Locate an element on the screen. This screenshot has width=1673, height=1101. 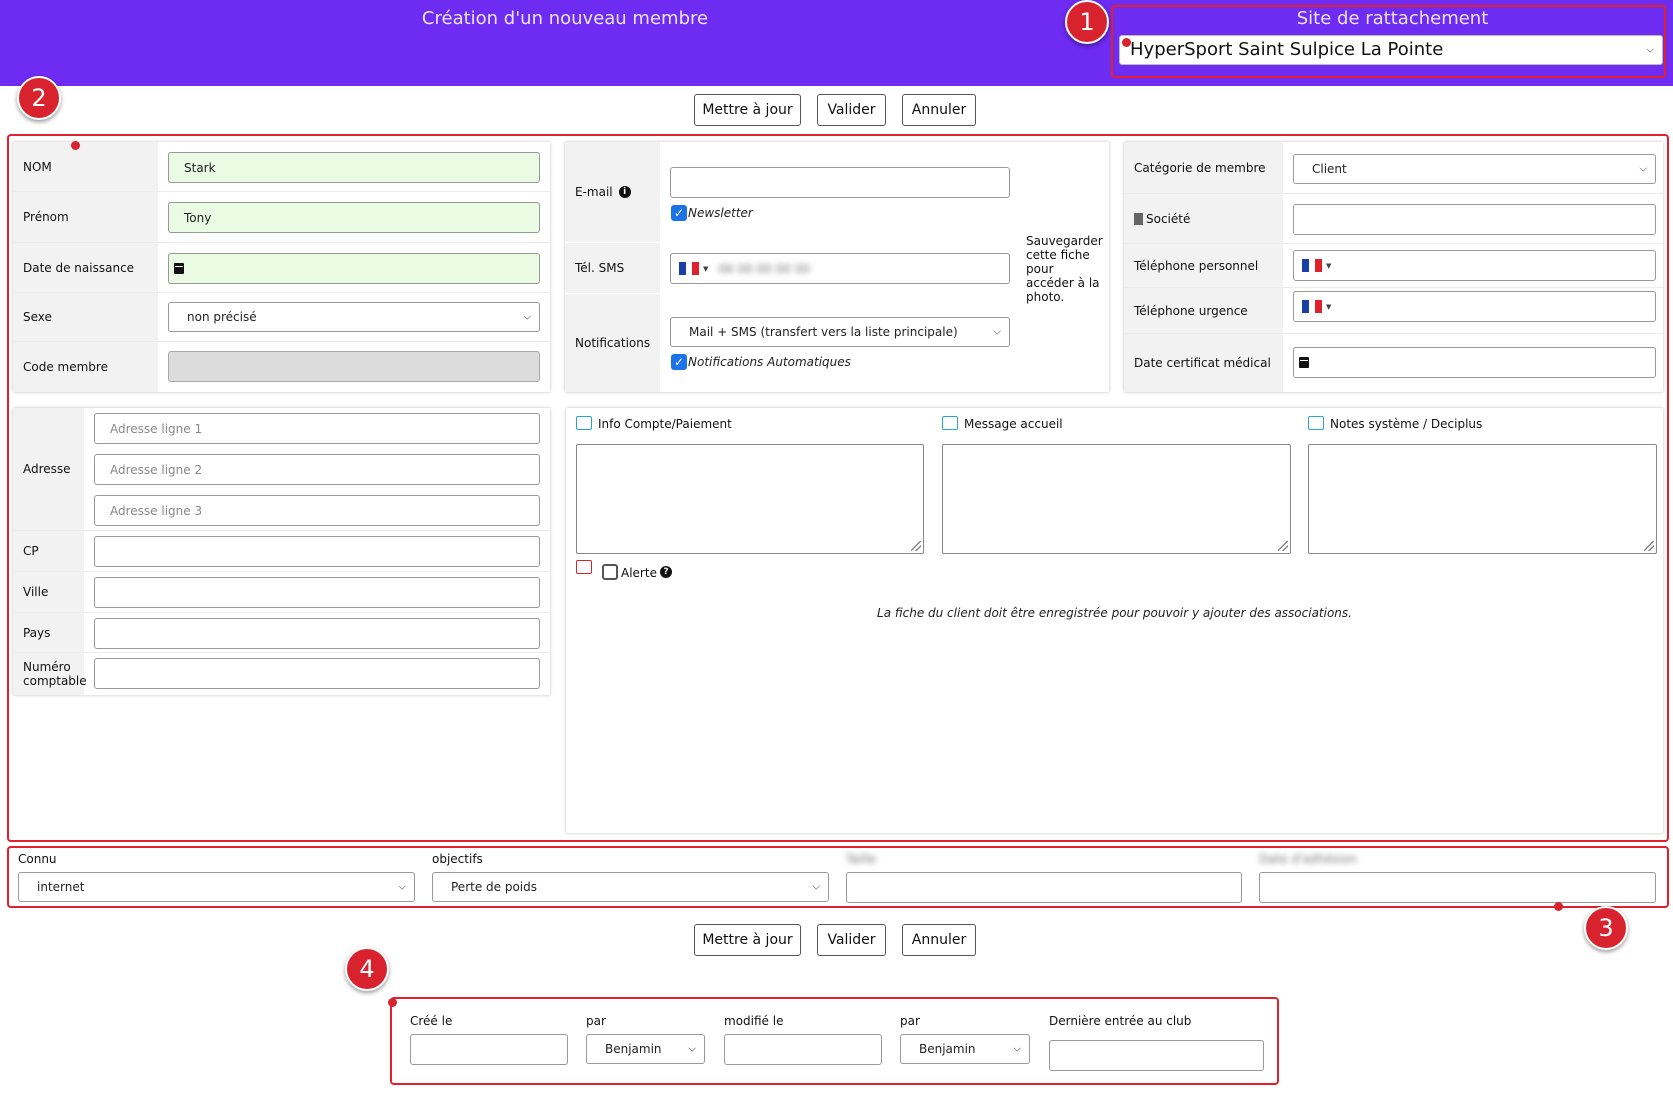
marker-4: 4 is located at coordinates (367, 969).